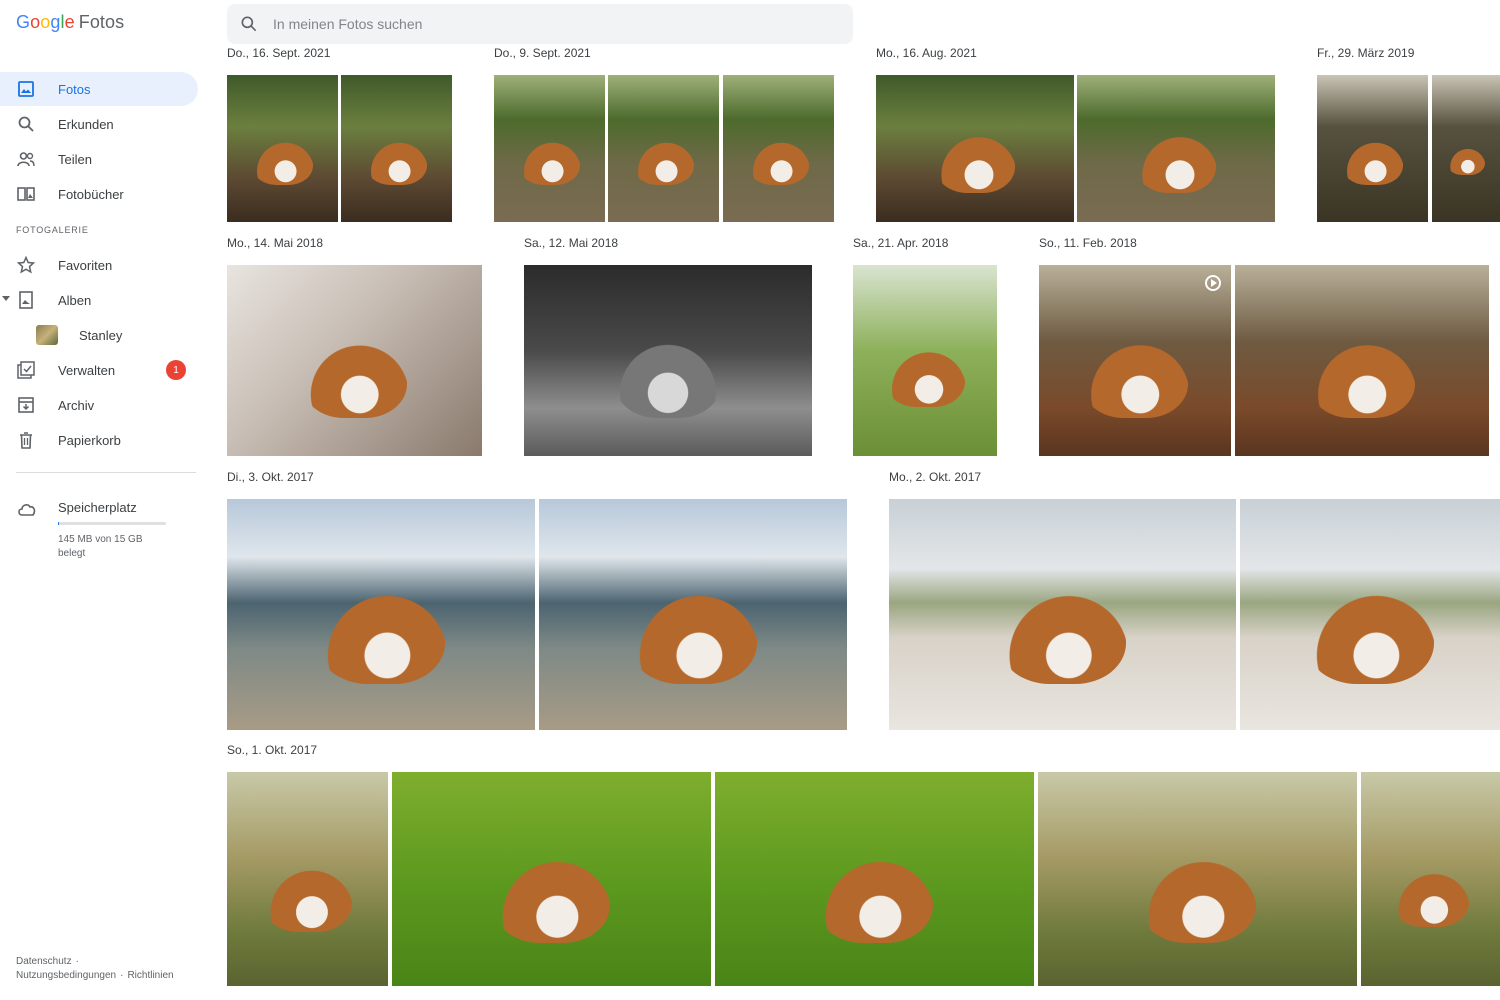 This screenshot has width=1500, height=1000. Describe the element at coordinates (76, 405) in the screenshot. I see `sidebar-item-label: Archiv` at that location.